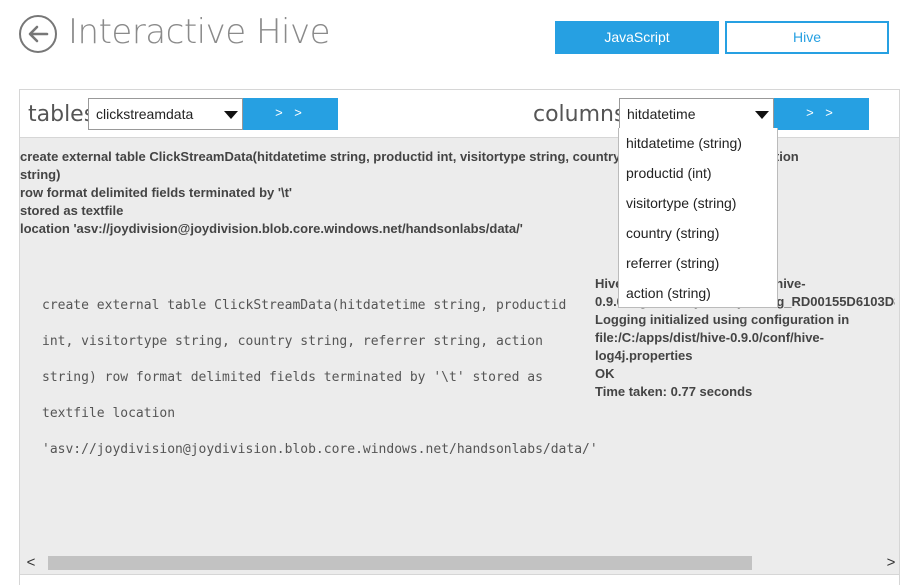 Image resolution: width=918 pixels, height=585 pixels. Describe the element at coordinates (109, 413) in the screenshot. I see `executed-query-line: textfile location` at that location.